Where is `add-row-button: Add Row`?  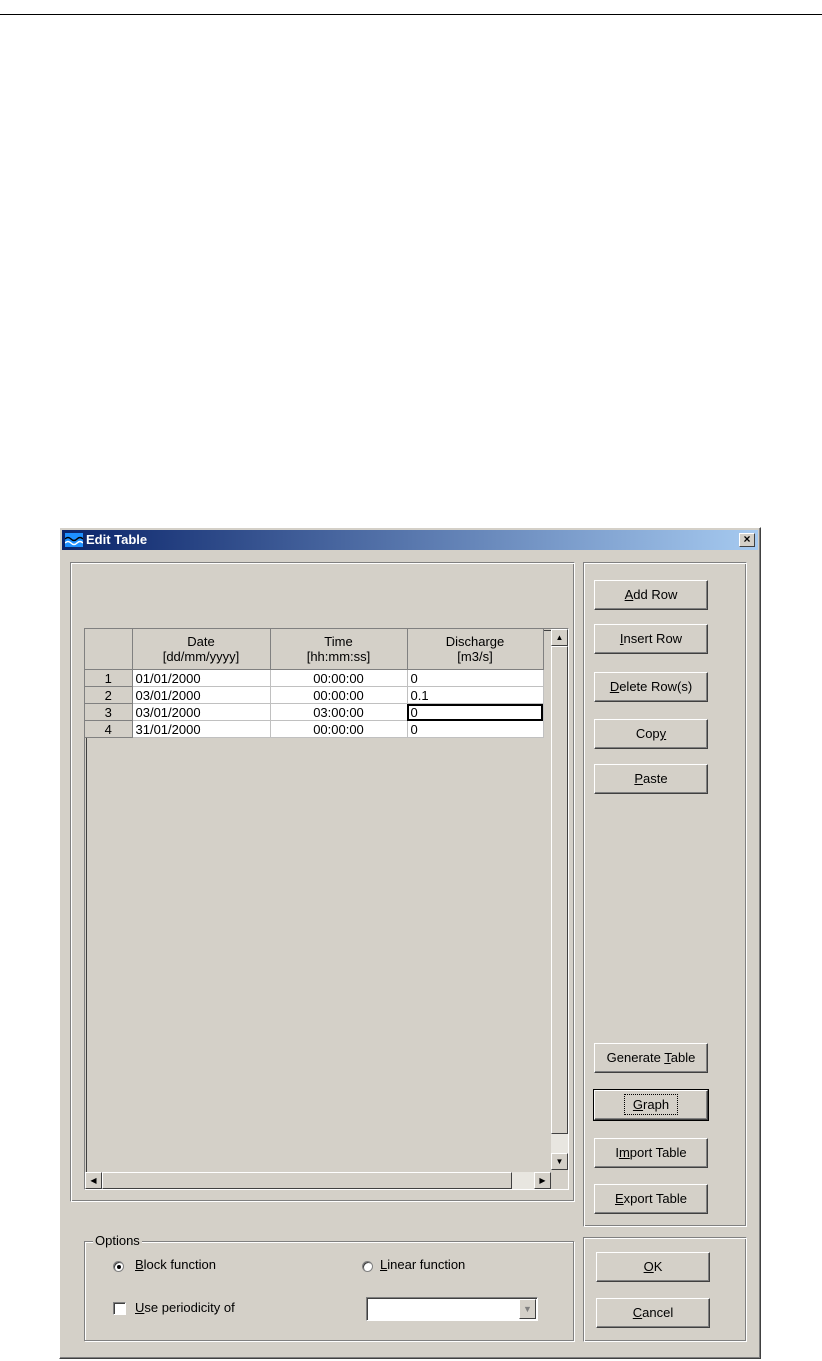 add-row-button: Add Row is located at coordinates (651, 595).